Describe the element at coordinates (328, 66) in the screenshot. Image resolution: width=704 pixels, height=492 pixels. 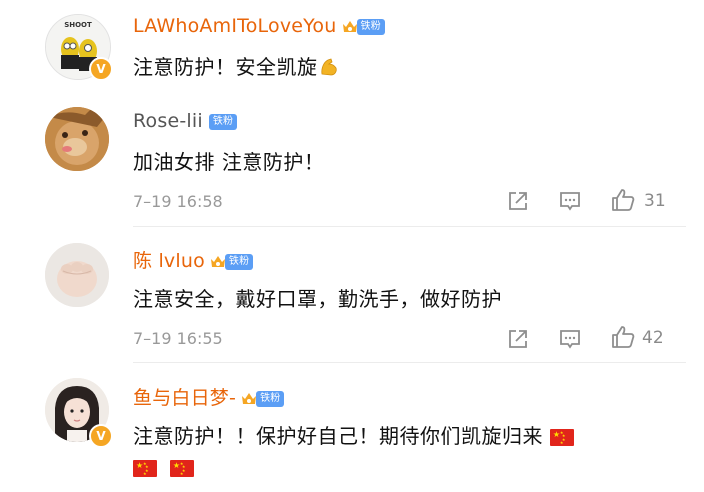
I see `flexed-biceps-emoji` at that location.